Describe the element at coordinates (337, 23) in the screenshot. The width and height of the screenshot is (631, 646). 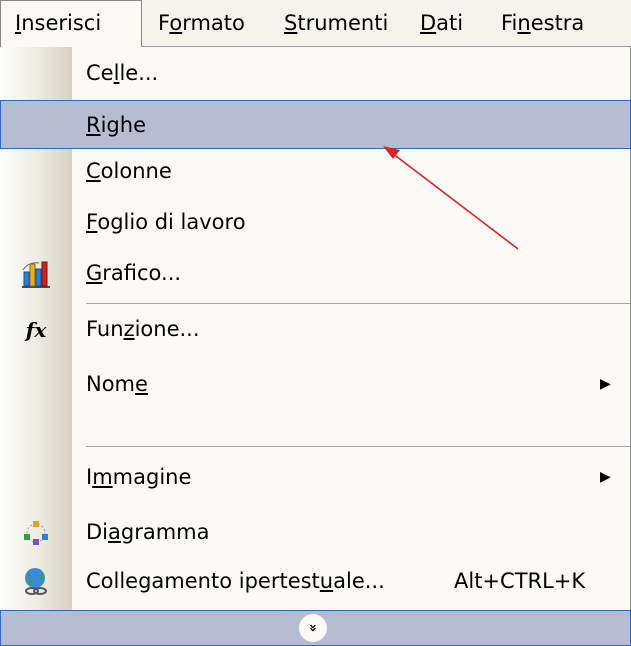
I see `menu-strumenti: Strumenti` at that location.